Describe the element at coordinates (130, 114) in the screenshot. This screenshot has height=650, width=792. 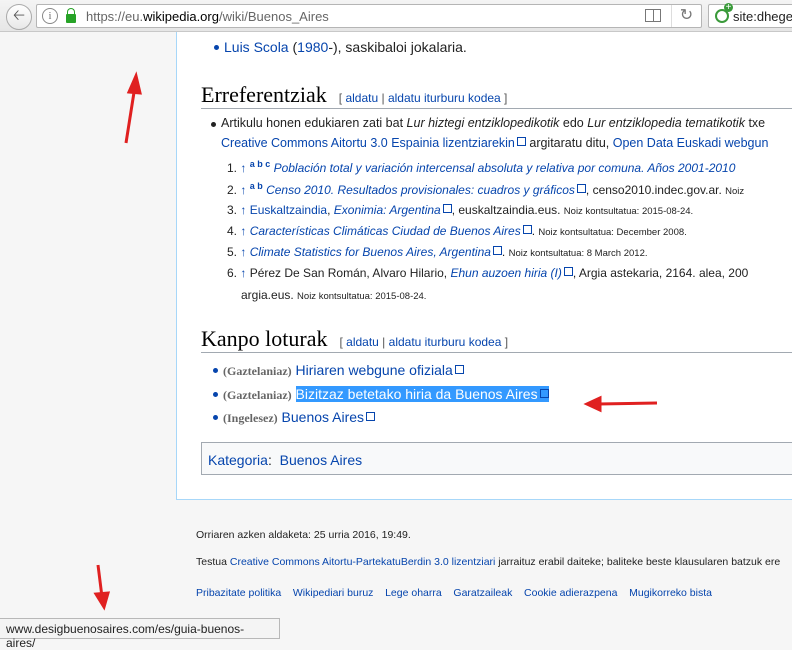
I see `annotation-arrow-up-line` at that location.